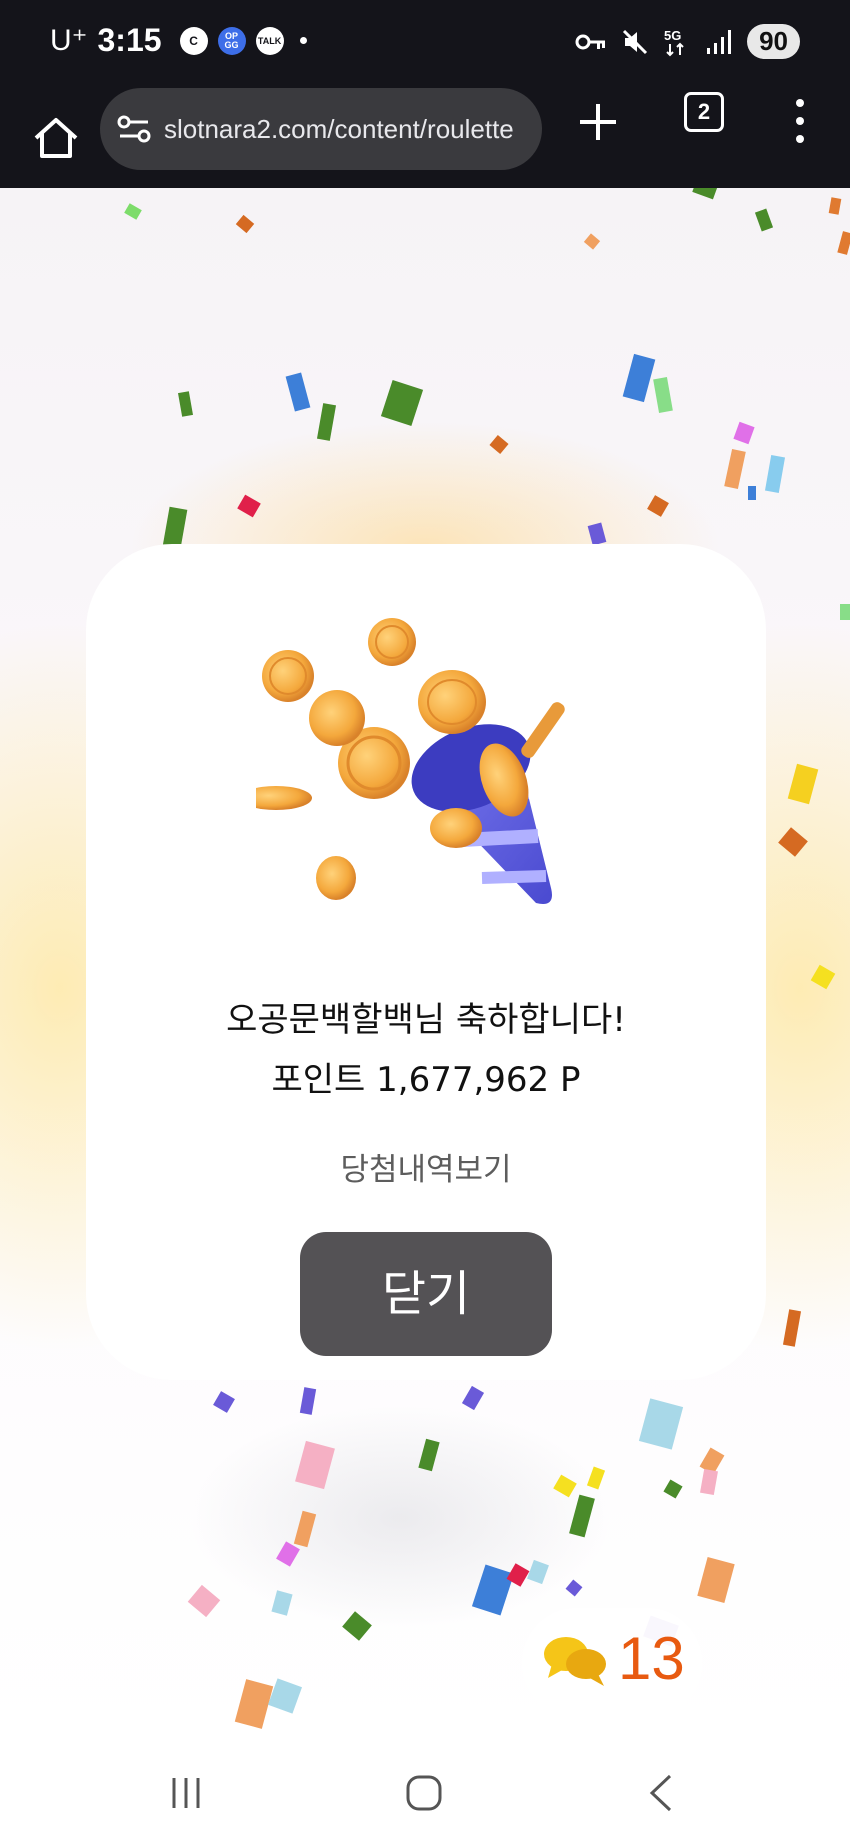  I want to click on home-nav-icon, so click(424, 1793).